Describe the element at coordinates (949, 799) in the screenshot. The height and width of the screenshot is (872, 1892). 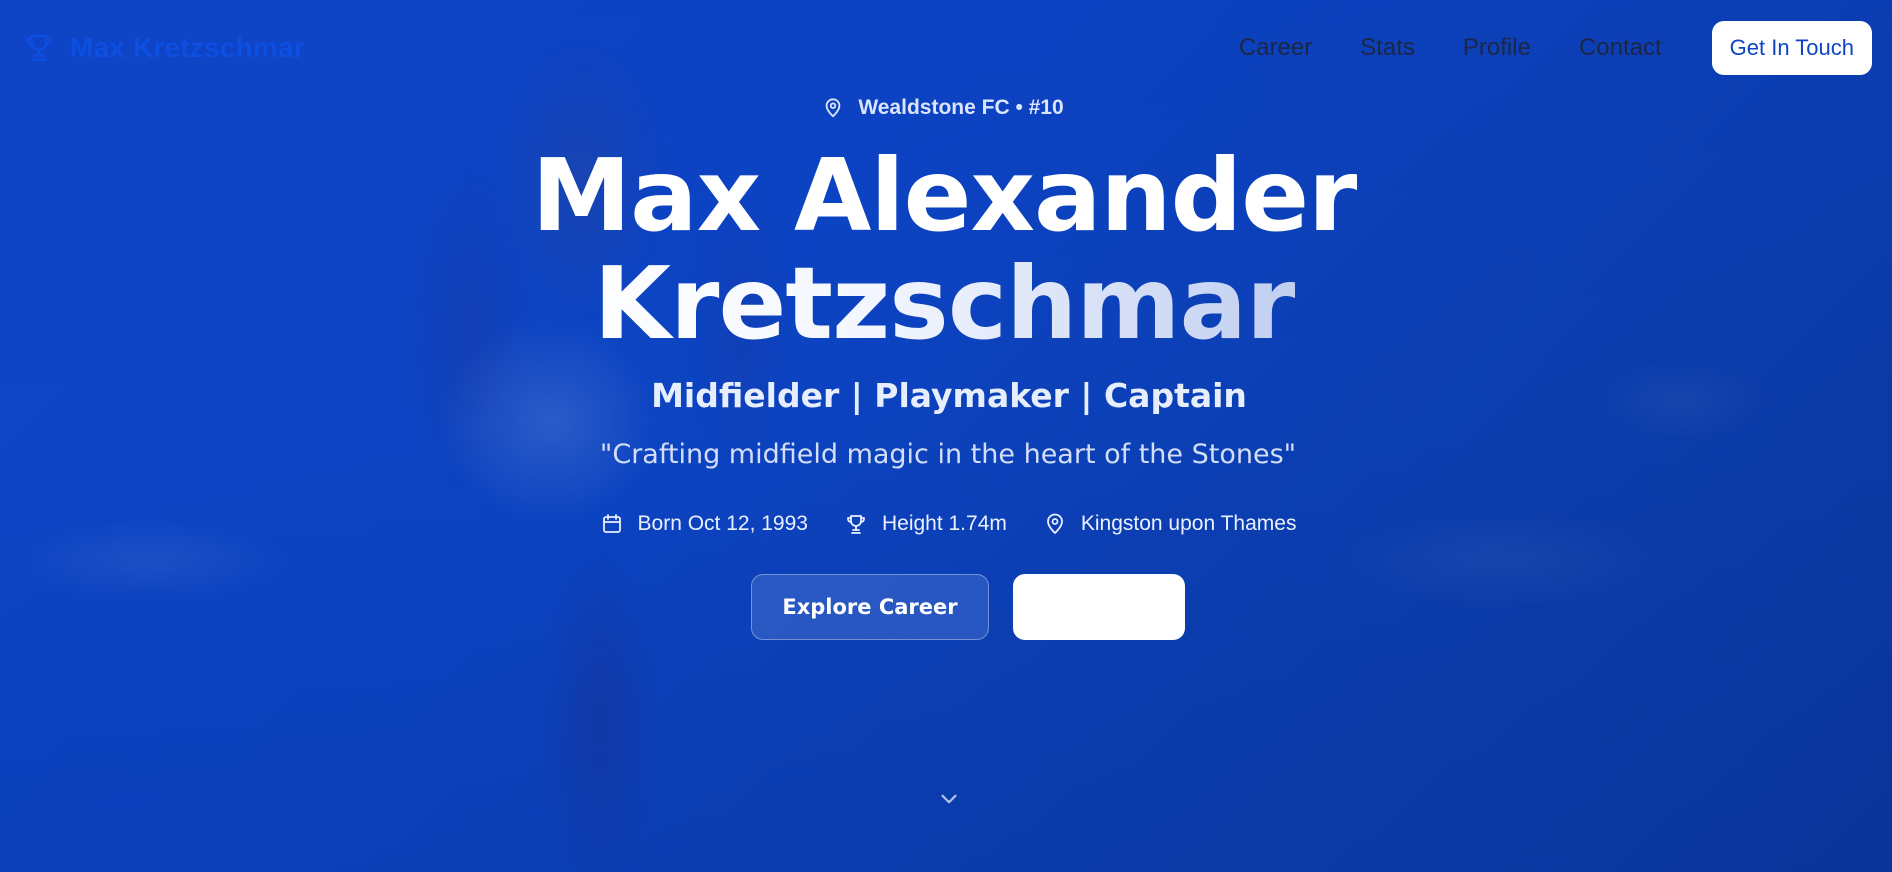
I see `chevron-down-icon` at that location.